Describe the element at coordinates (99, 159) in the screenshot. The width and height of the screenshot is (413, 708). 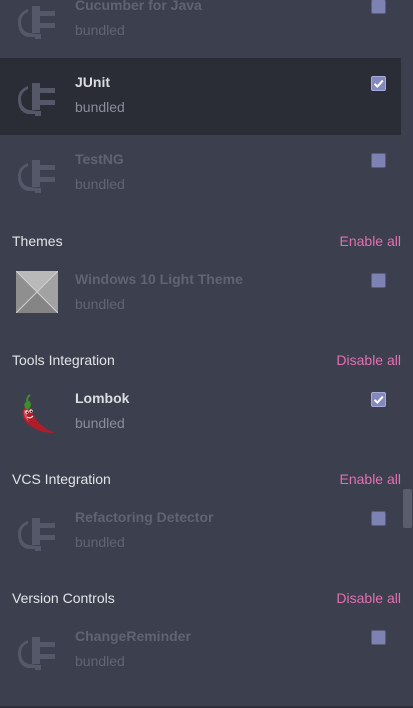
I see `plugin-name: TestNG` at that location.